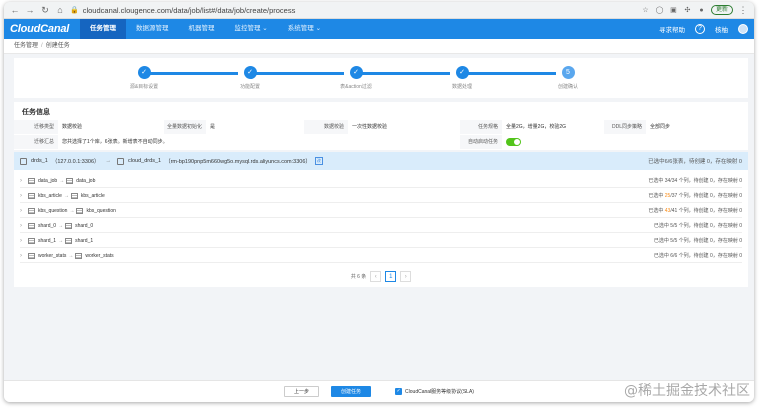 This screenshot has height=408, width=760. What do you see at coordinates (45, 10) in the screenshot?
I see `reload-icon: ↻` at bounding box center [45, 10].